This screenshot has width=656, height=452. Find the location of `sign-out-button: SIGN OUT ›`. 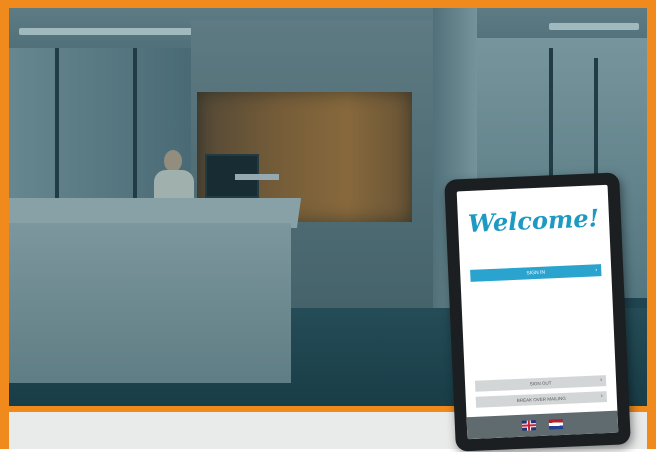

sign-out-button: SIGN OUT › is located at coordinates (540, 383).